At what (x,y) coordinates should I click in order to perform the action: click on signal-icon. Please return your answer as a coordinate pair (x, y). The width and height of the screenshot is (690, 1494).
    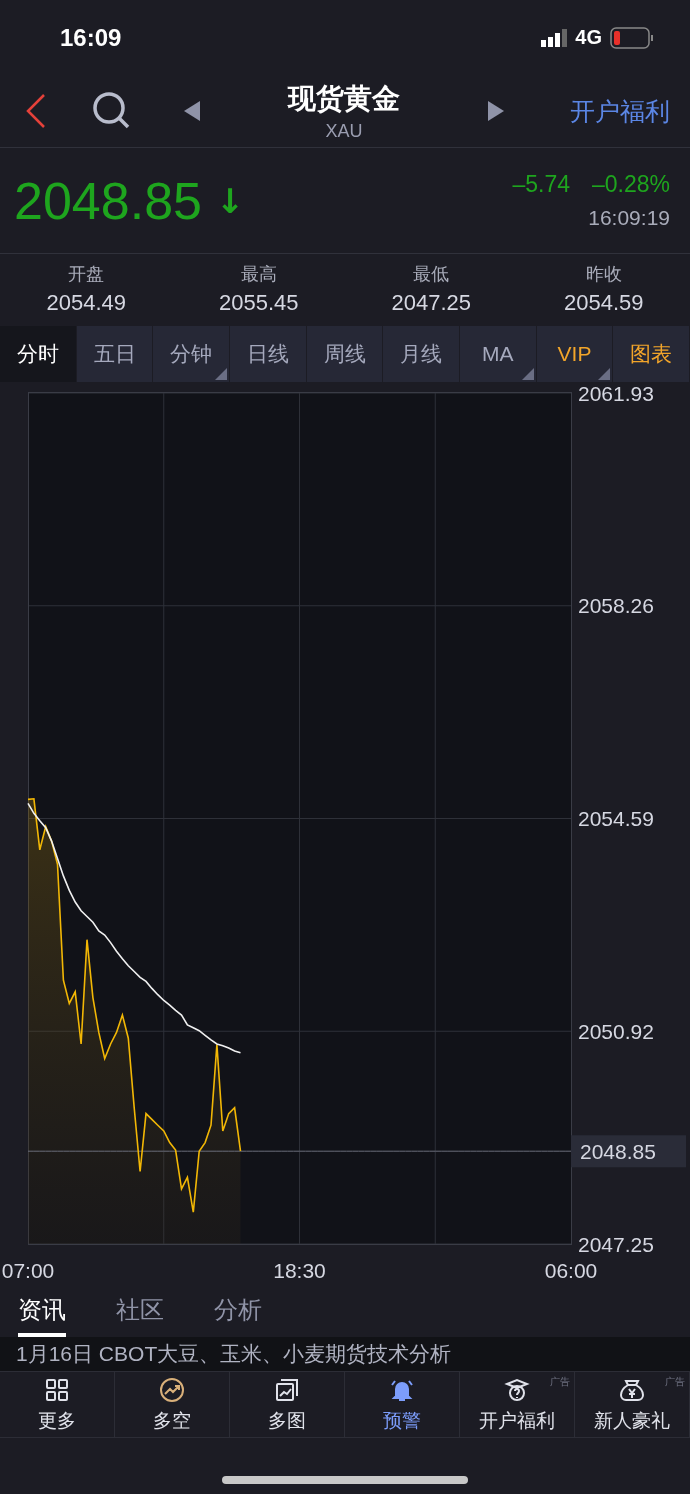
    Looking at the image, I should click on (554, 37).